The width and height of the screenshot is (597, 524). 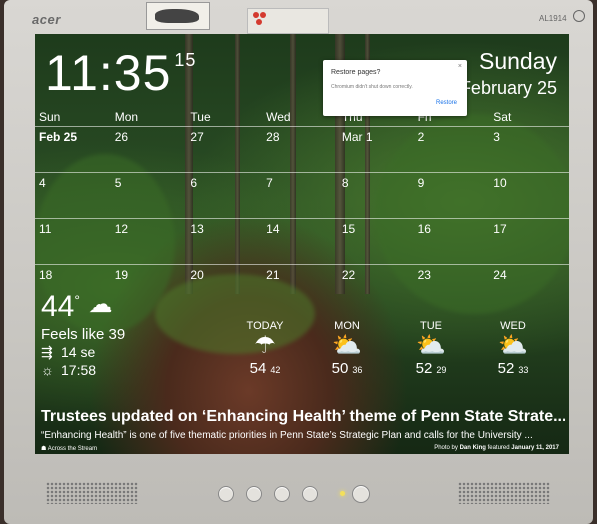 I want to click on calendar-day: 22, so click(x=348, y=275).